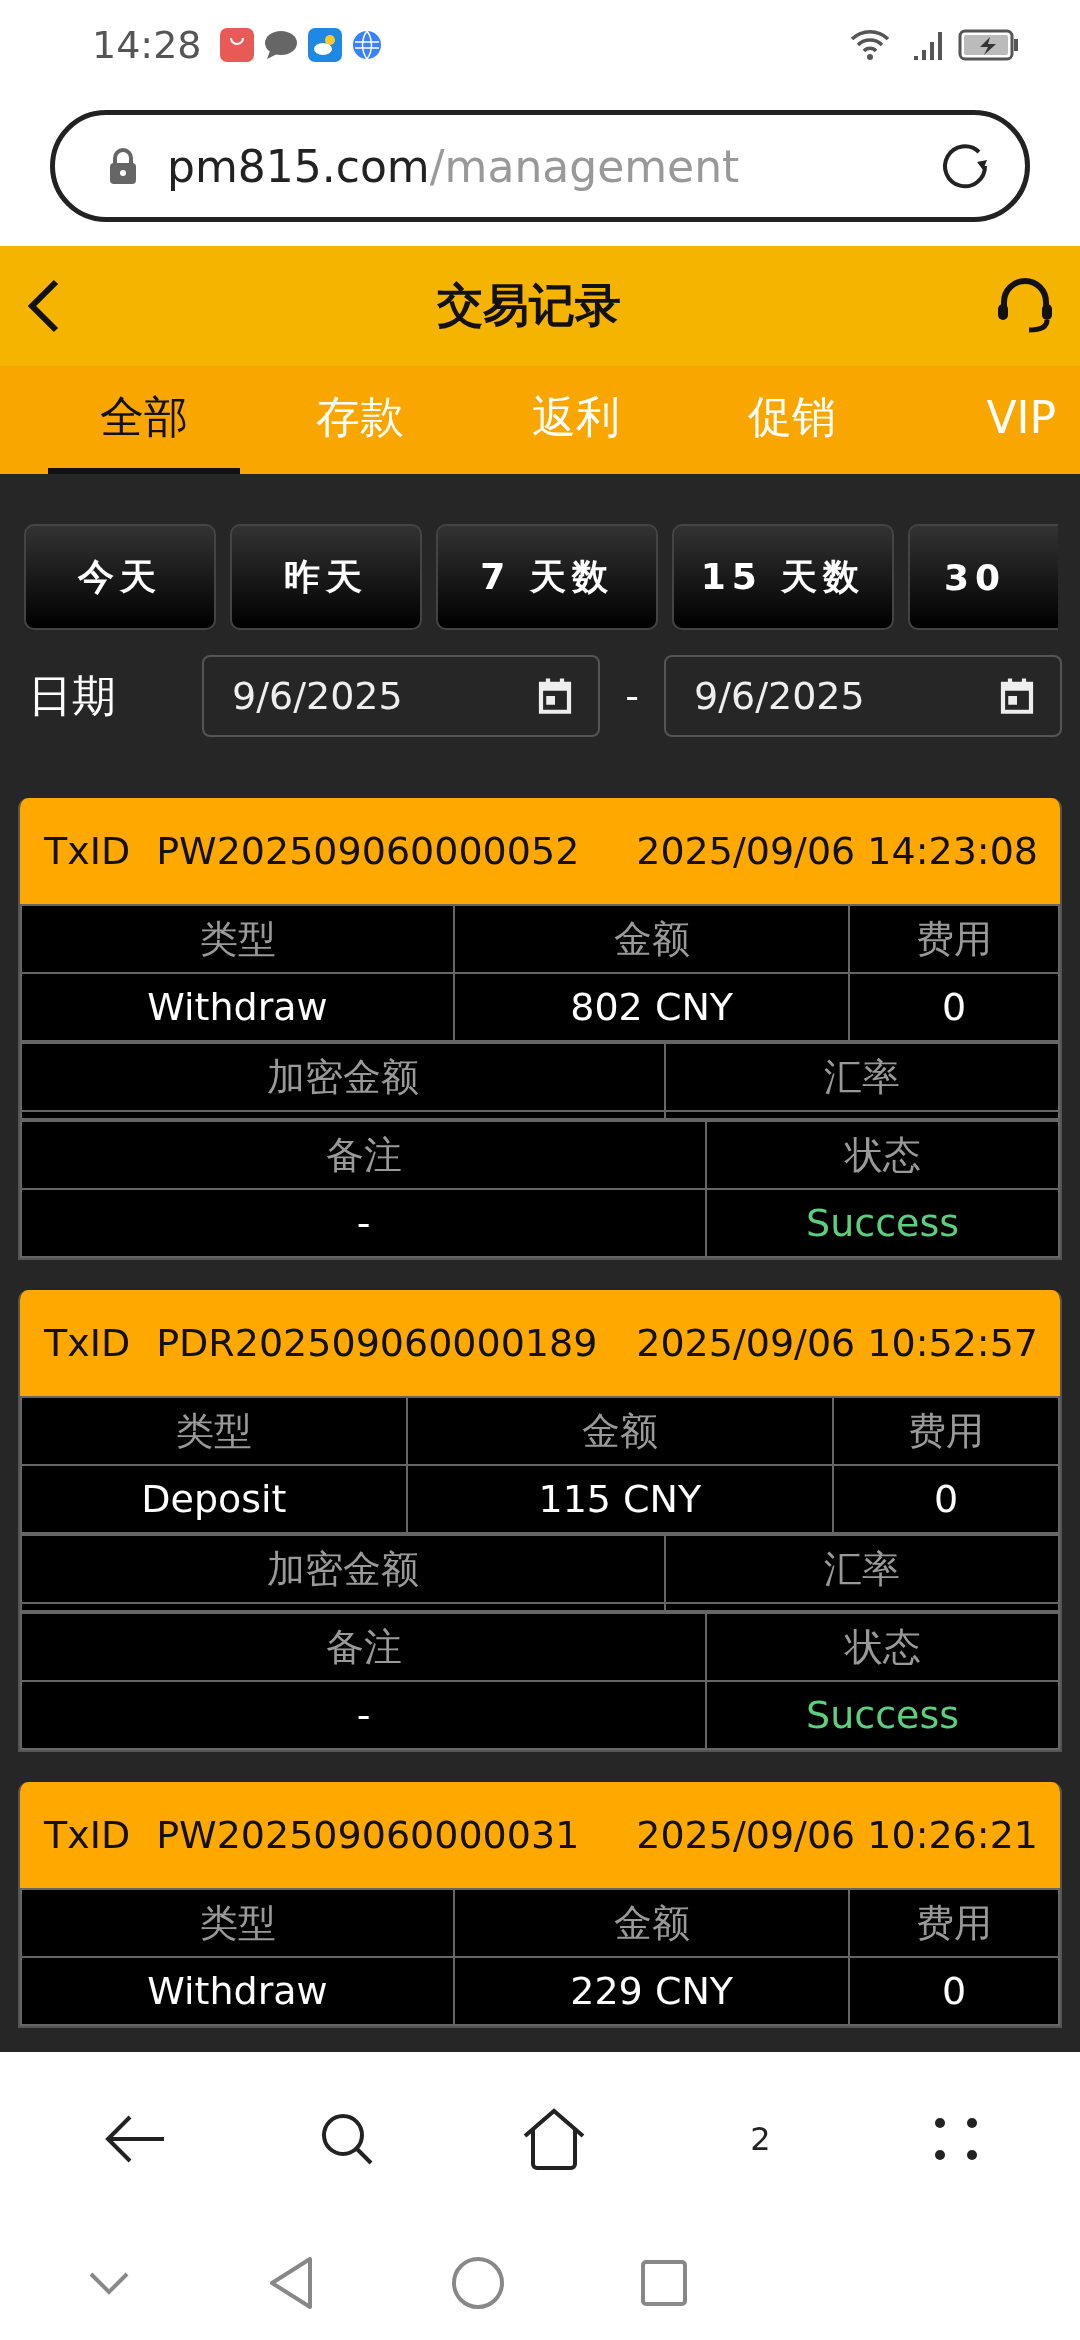 This screenshot has width=1080, height=2340. Describe the element at coordinates (368, 851) in the screenshot. I see `txid-value: PW202509060000052` at that location.